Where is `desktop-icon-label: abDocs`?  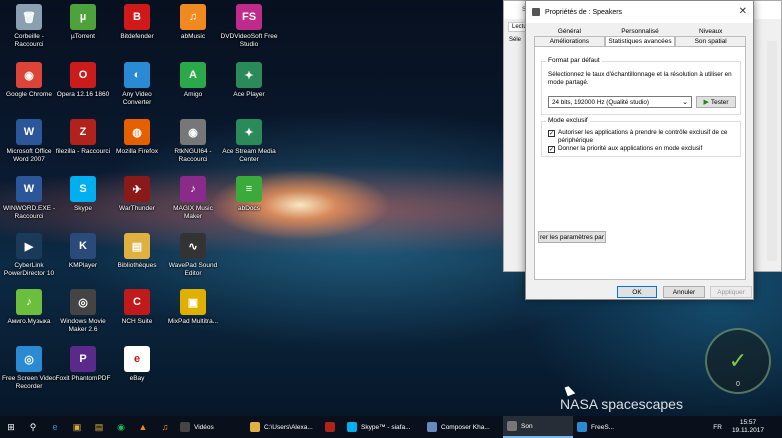 desktop-icon-label: abDocs is located at coordinates (249, 208).